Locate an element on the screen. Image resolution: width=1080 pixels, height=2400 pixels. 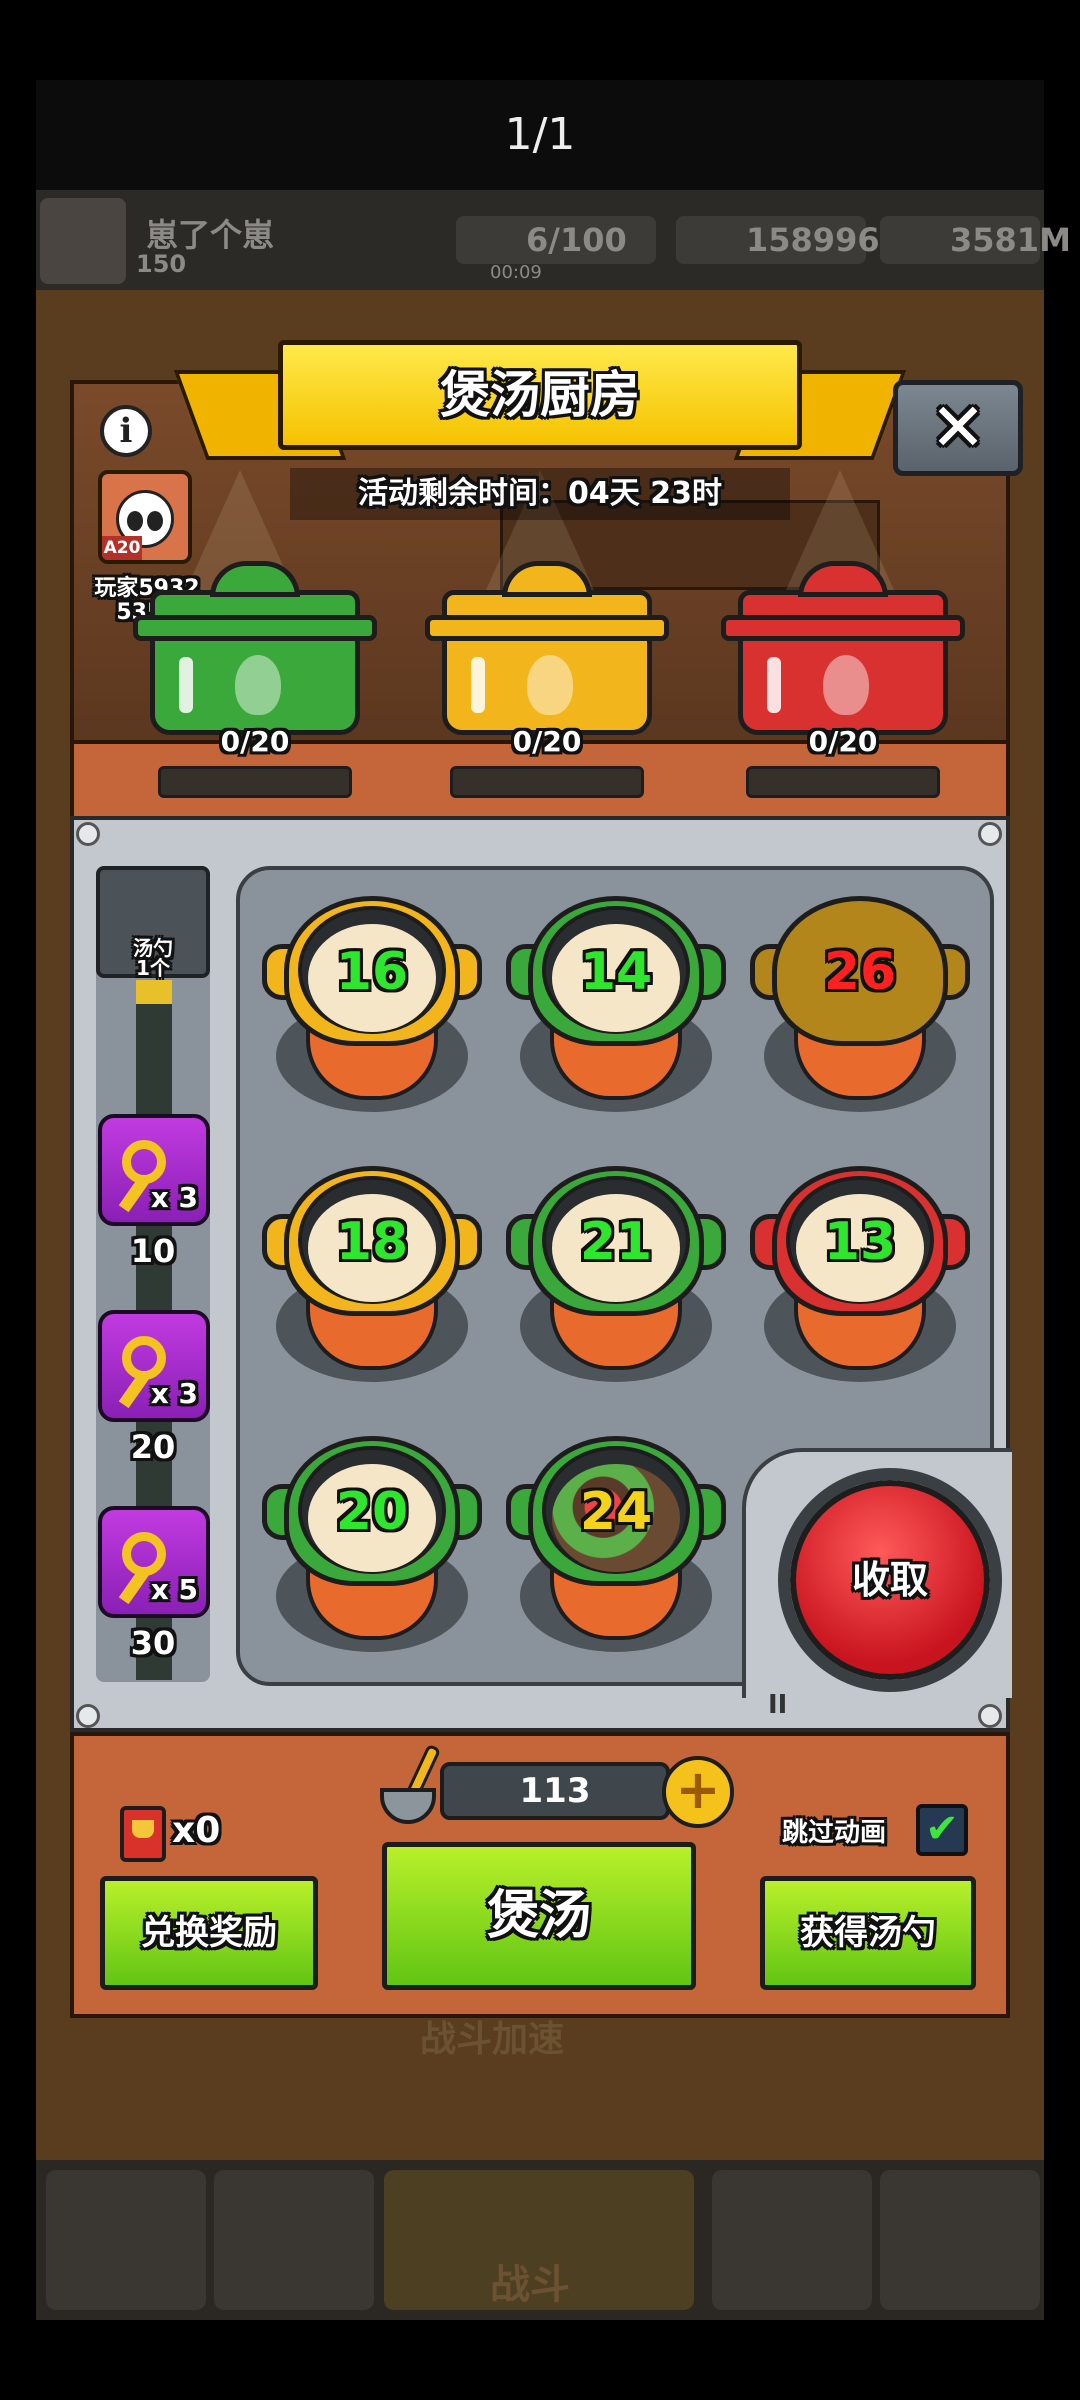
close-button: ✕ is located at coordinates (958, 428).